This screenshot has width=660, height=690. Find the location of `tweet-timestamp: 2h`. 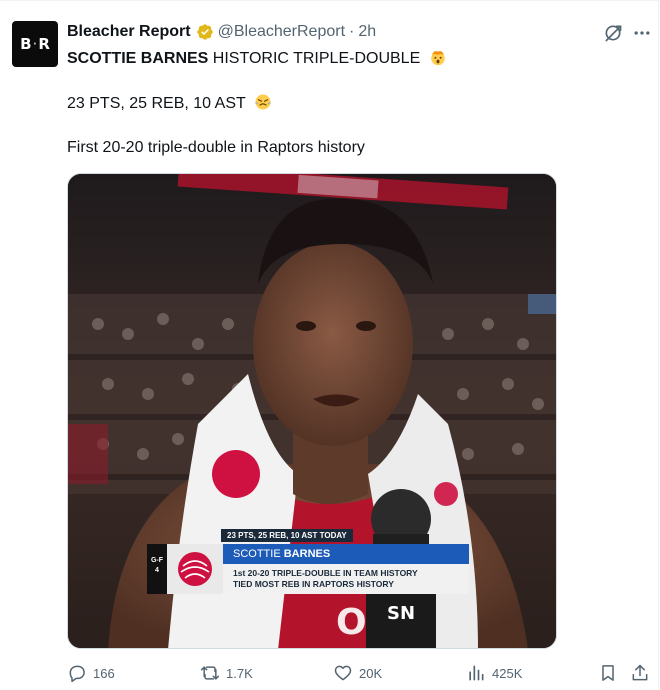

tweet-timestamp: 2h is located at coordinates (367, 32).